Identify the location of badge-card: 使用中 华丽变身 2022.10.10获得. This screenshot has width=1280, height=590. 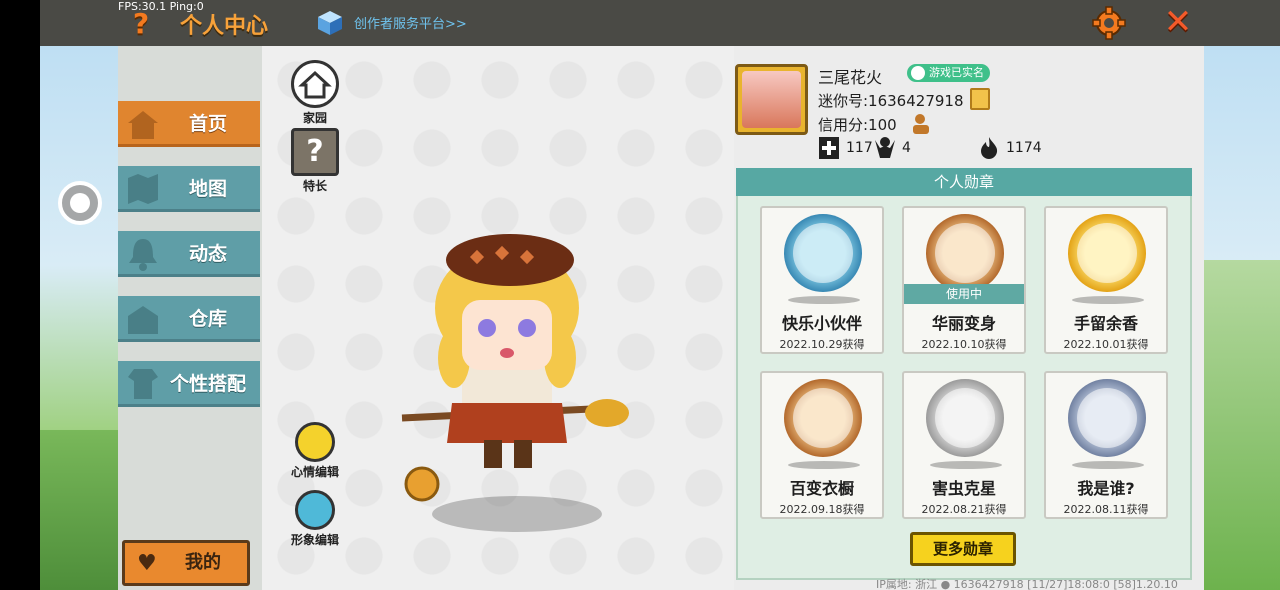
(964, 280).